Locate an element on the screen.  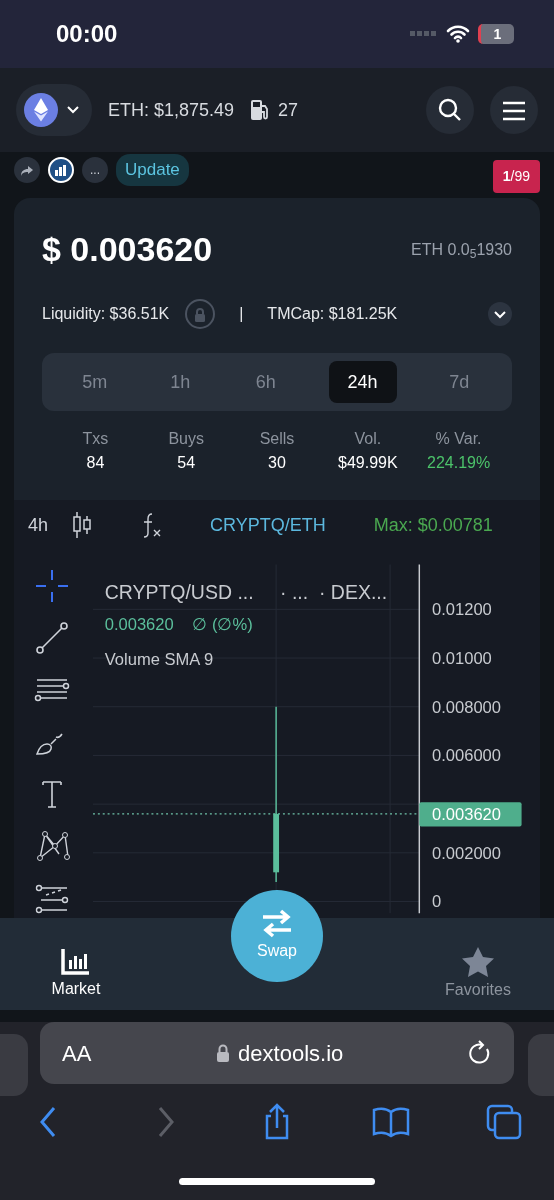
expand-button is located at coordinates (500, 314).